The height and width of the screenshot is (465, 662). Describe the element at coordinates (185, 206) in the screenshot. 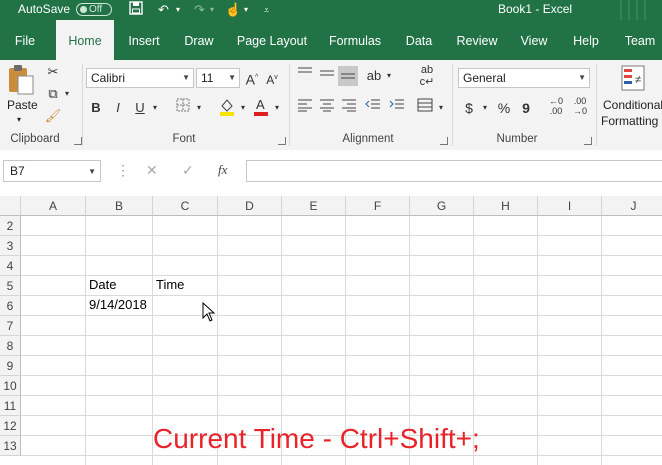

I see `column-header-c: C` at that location.